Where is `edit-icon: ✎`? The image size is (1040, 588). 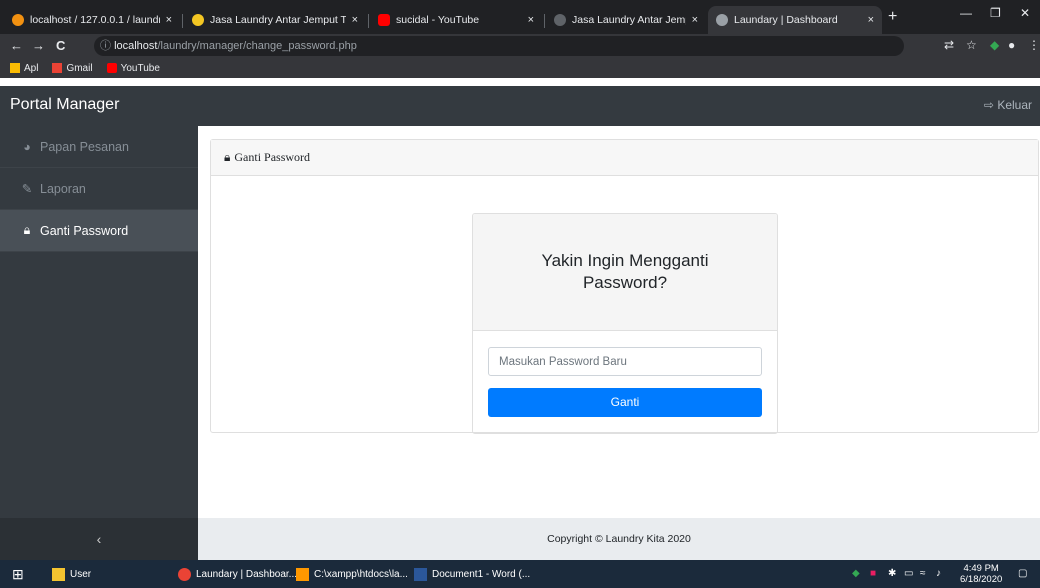
edit-icon: ✎ is located at coordinates (27, 189).